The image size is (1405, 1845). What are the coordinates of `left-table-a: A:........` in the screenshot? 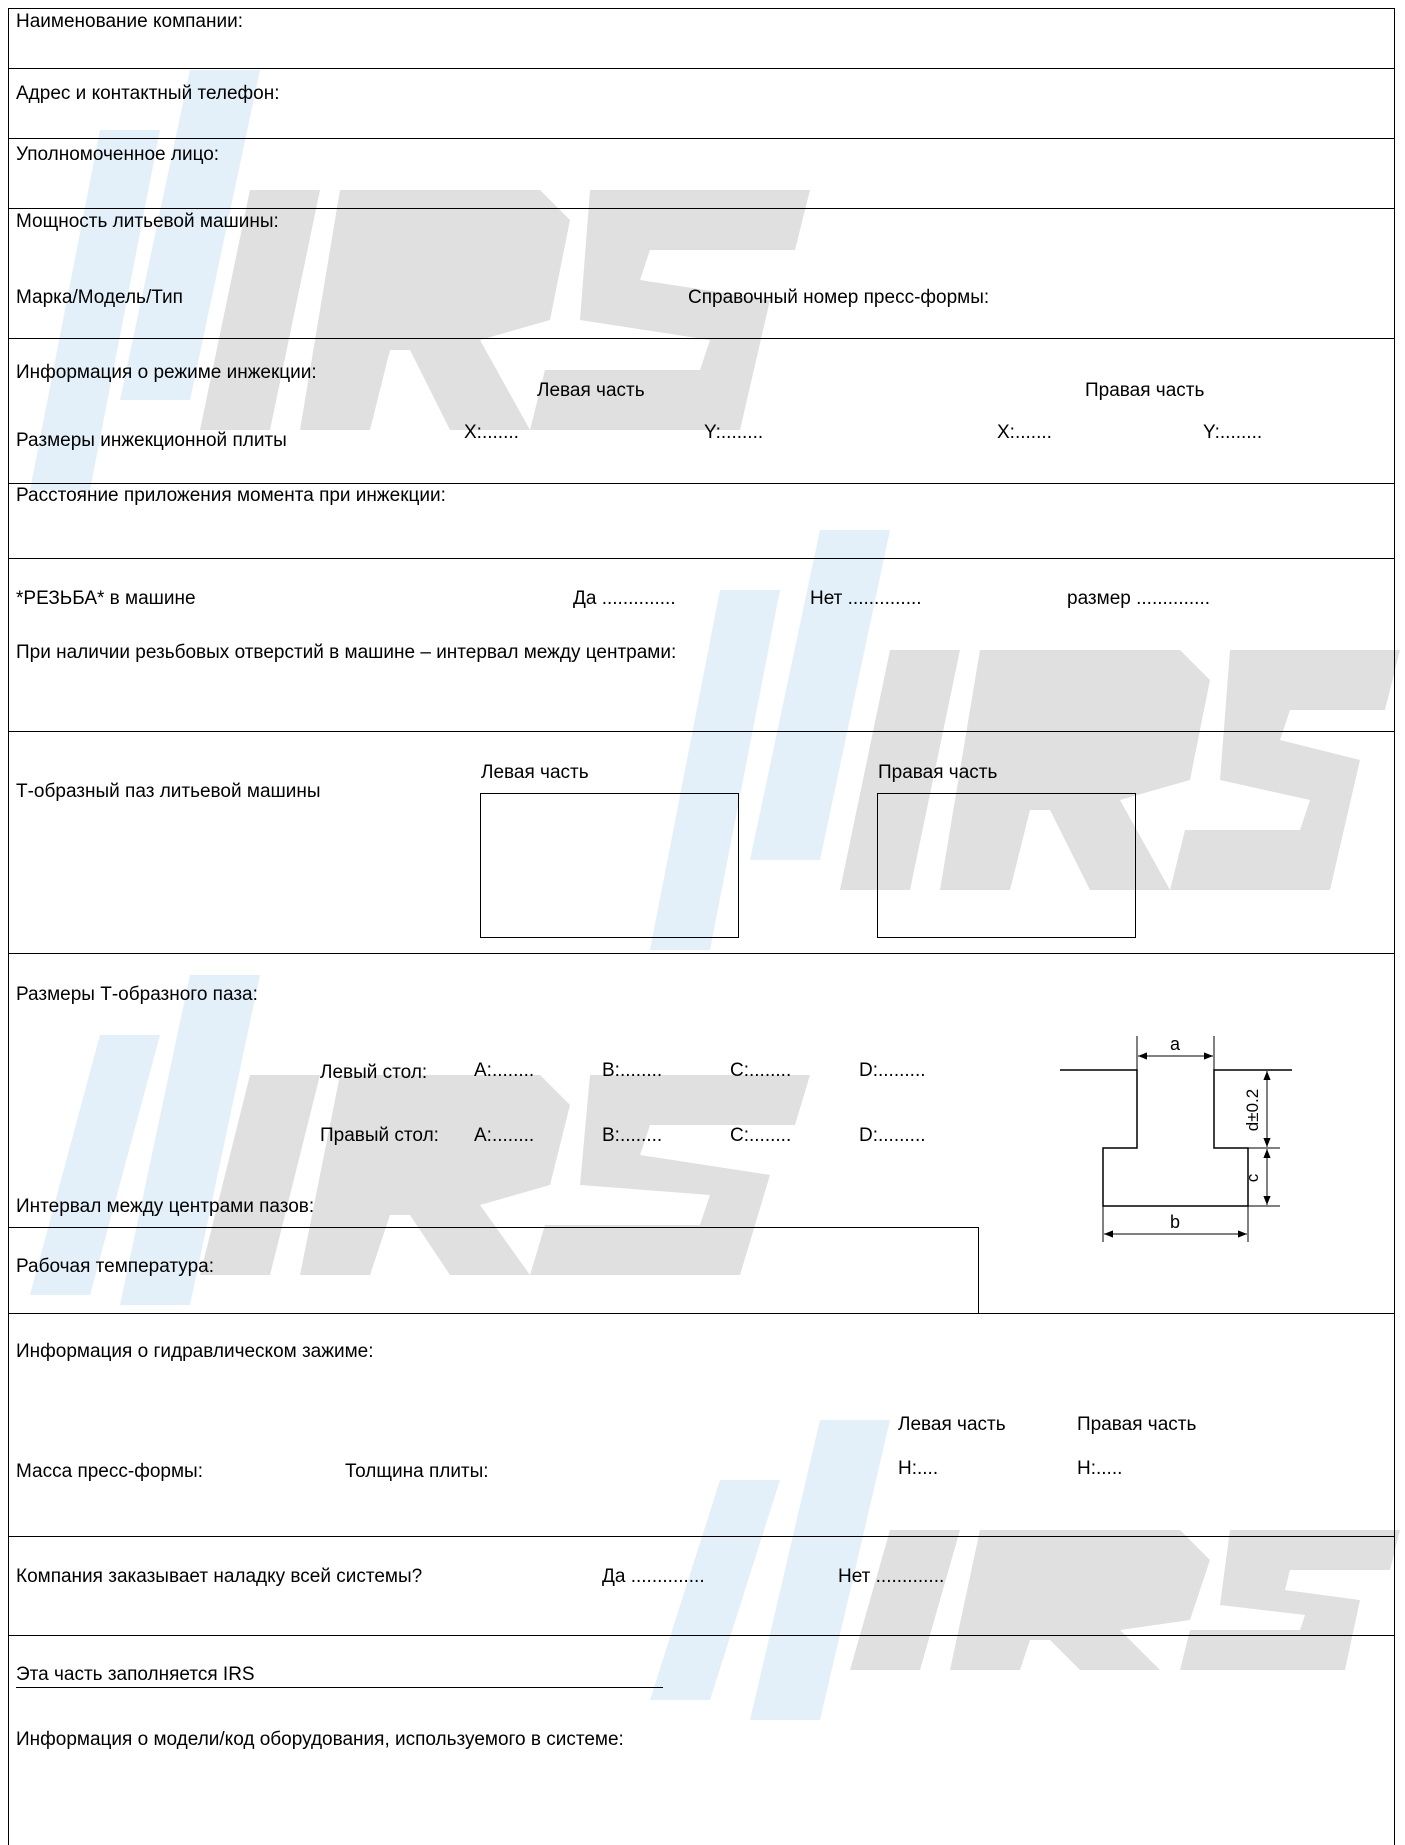 It's located at (504, 1070).